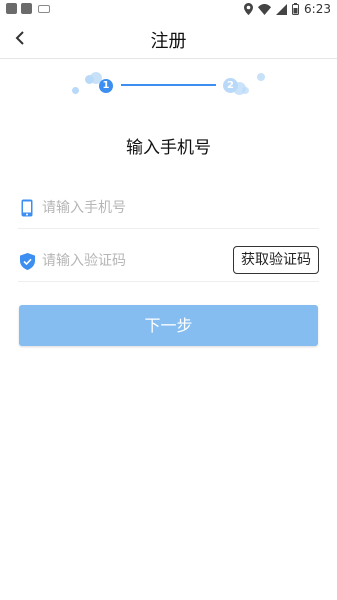 The height and width of the screenshot is (600, 337). I want to click on shield-check-icon, so click(27, 261).